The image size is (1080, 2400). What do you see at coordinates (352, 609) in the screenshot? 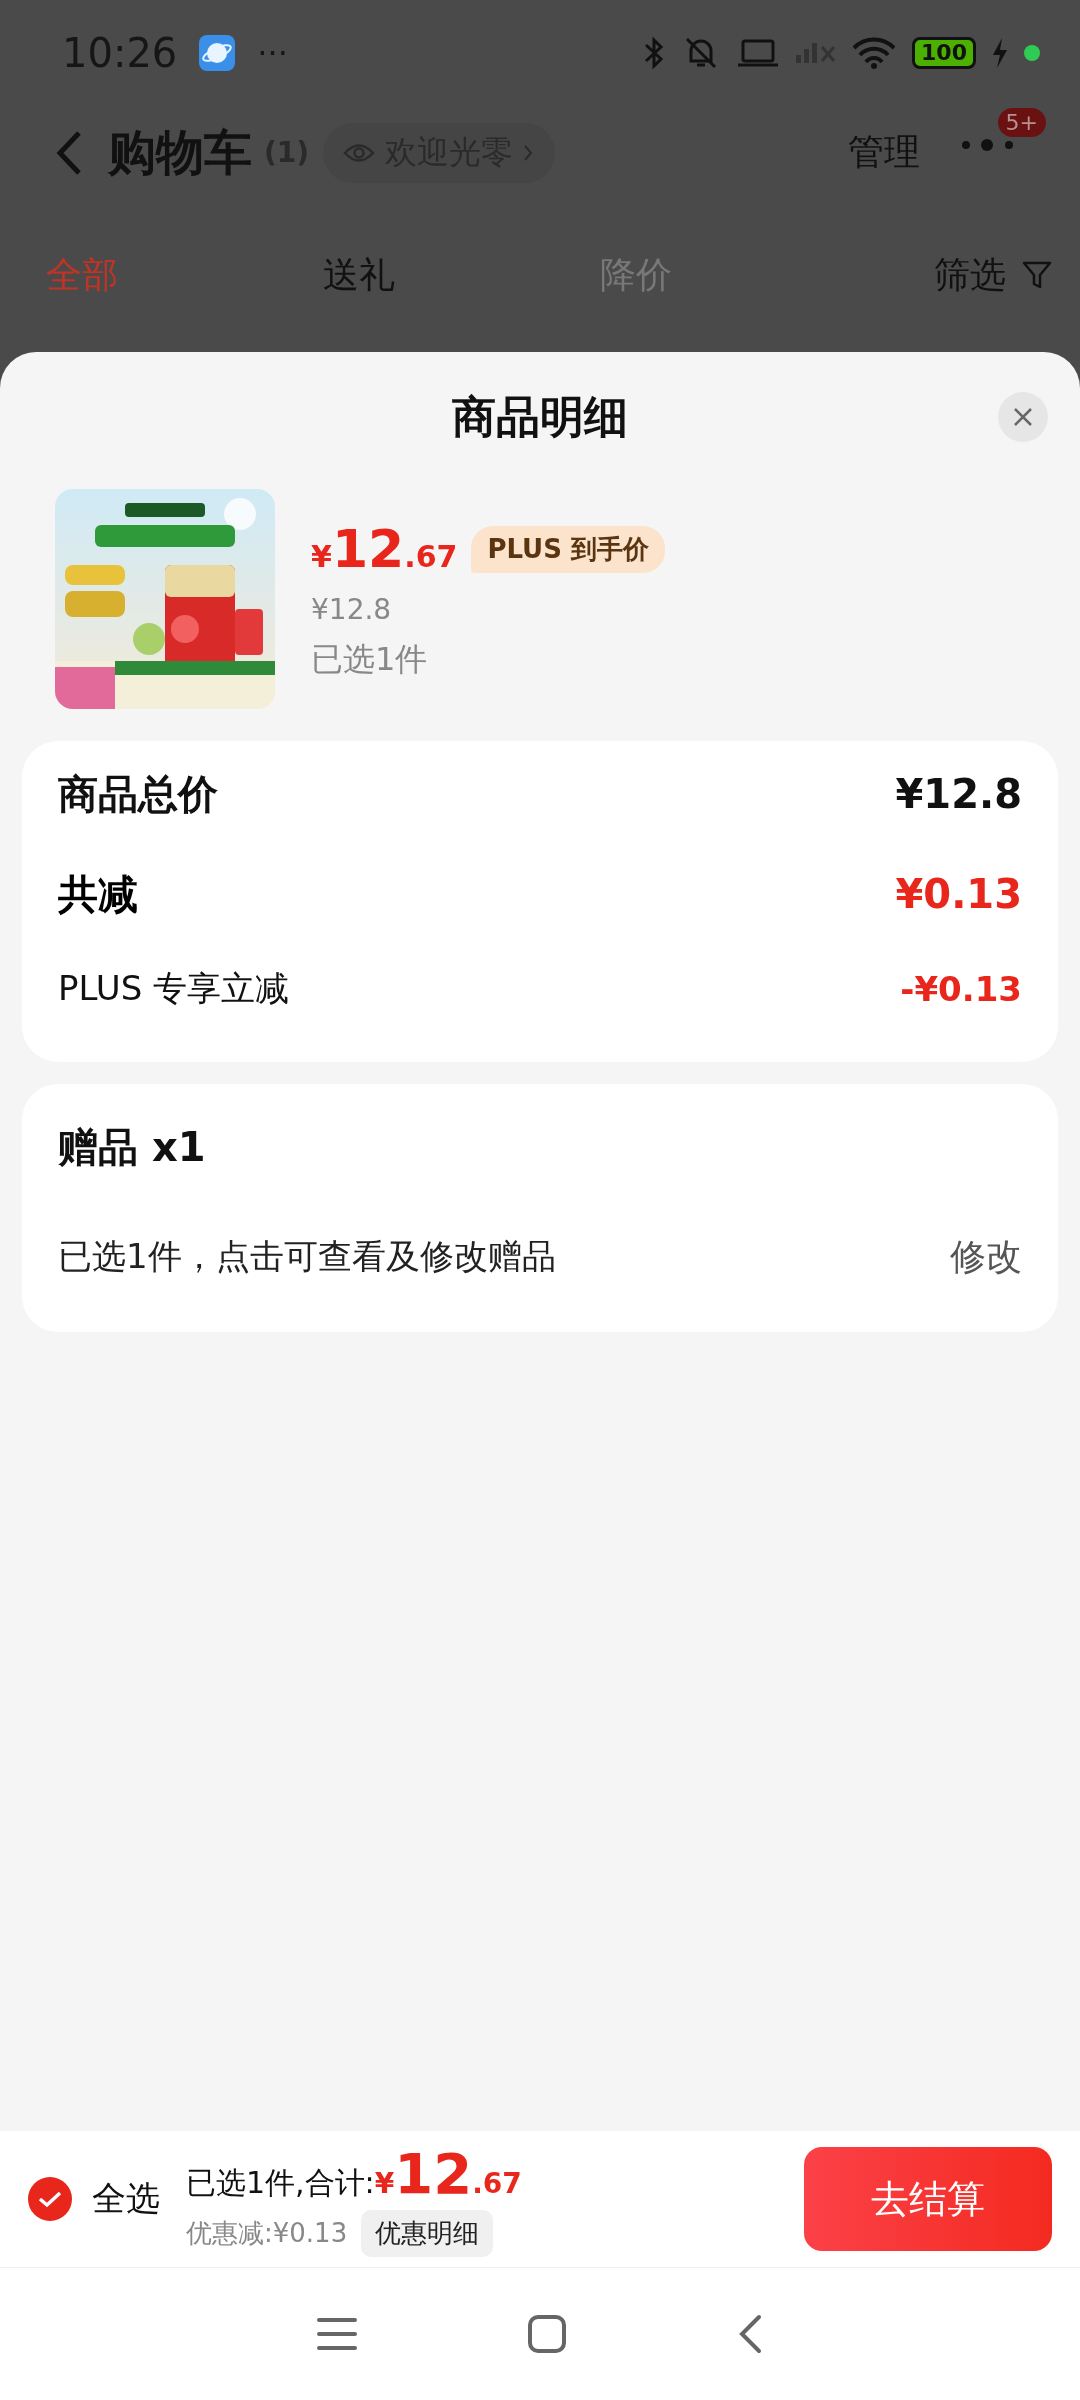
I see `original-price: ¥12.8` at bounding box center [352, 609].